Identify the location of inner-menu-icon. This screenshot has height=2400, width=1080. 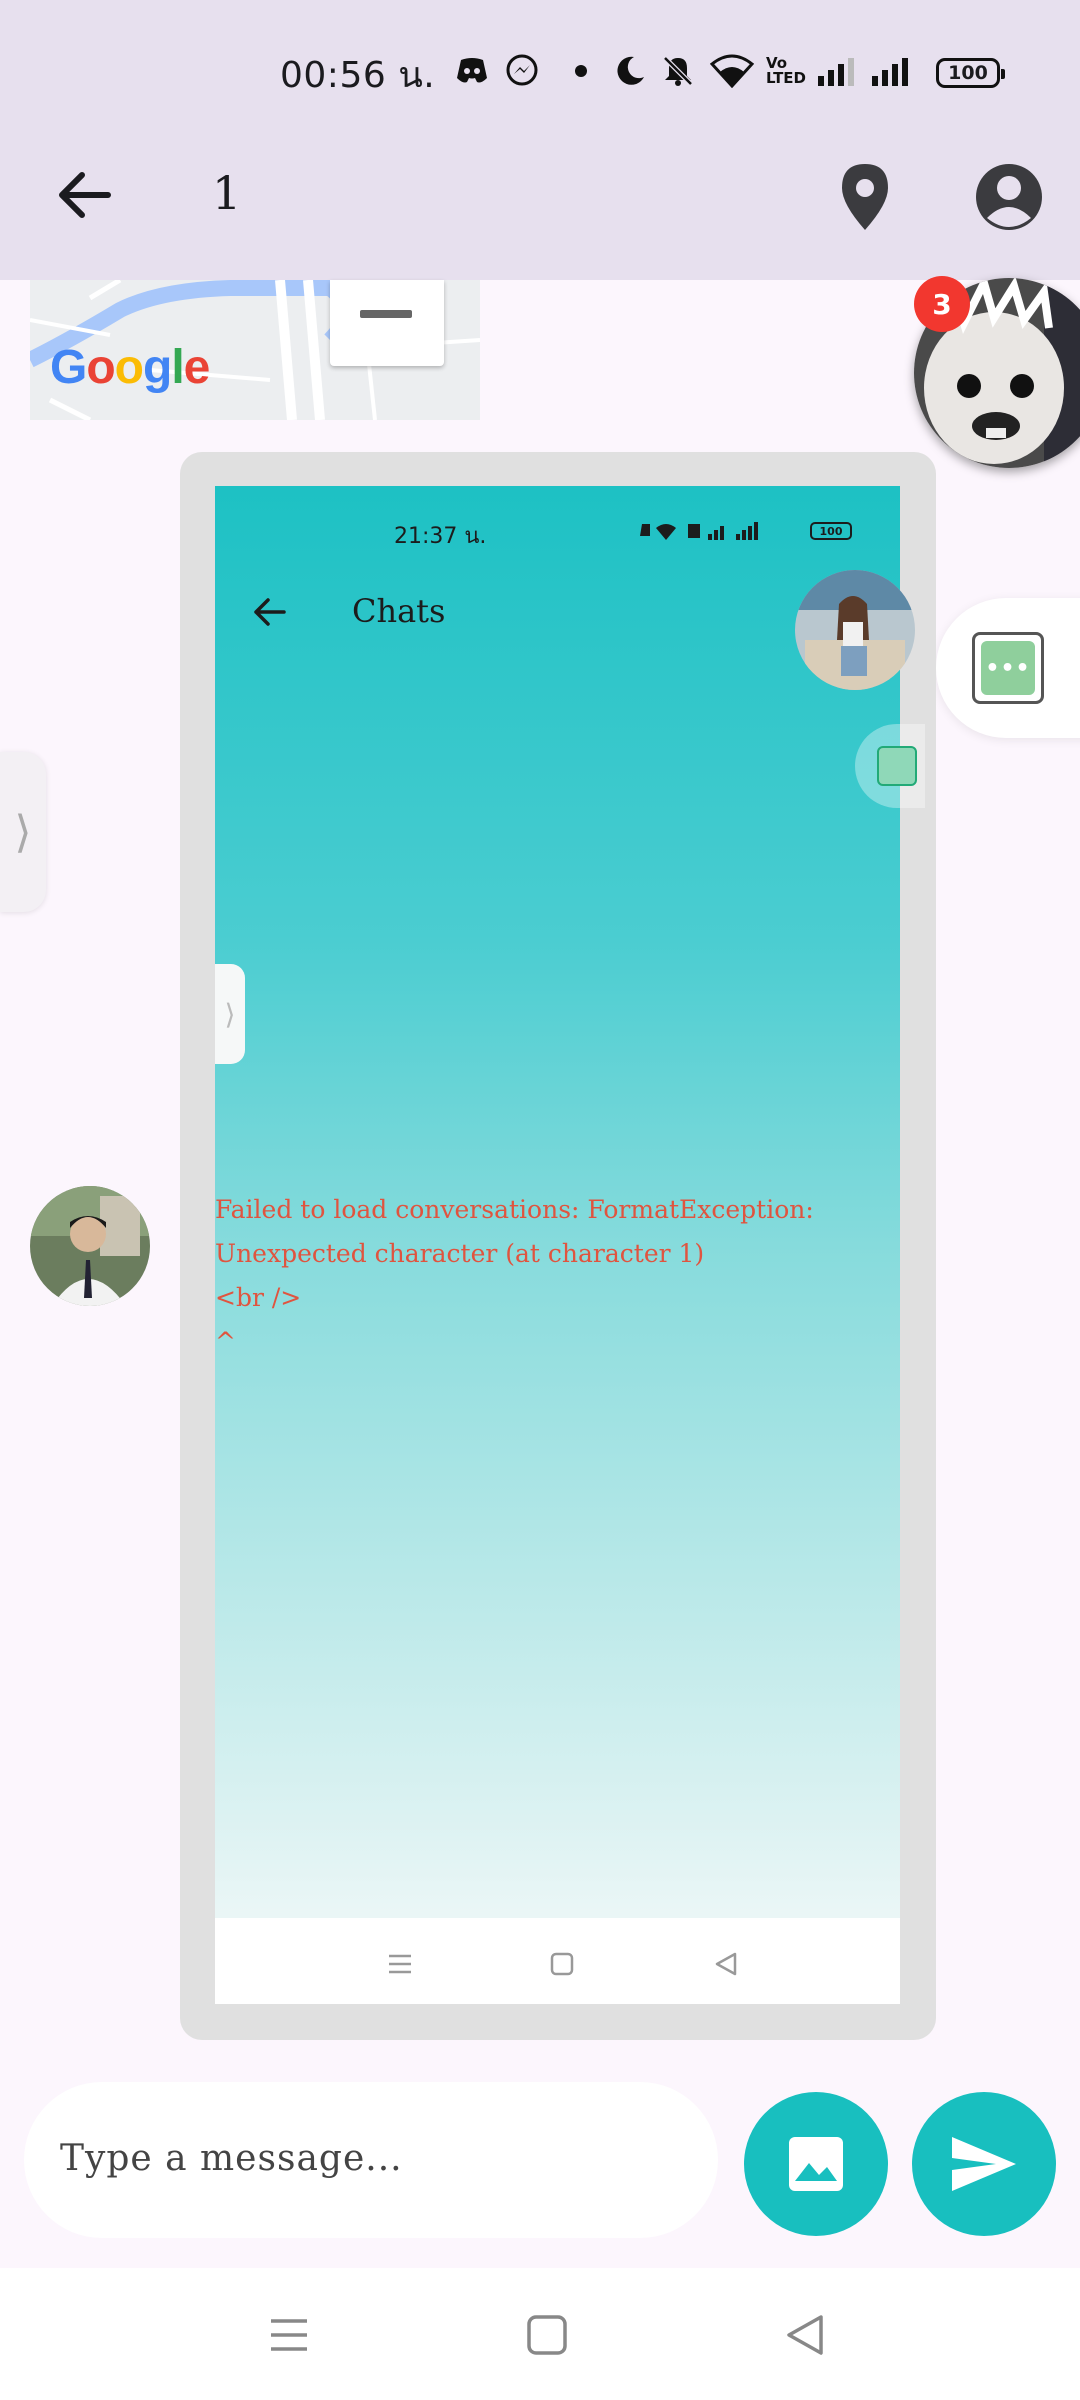
(400, 1964).